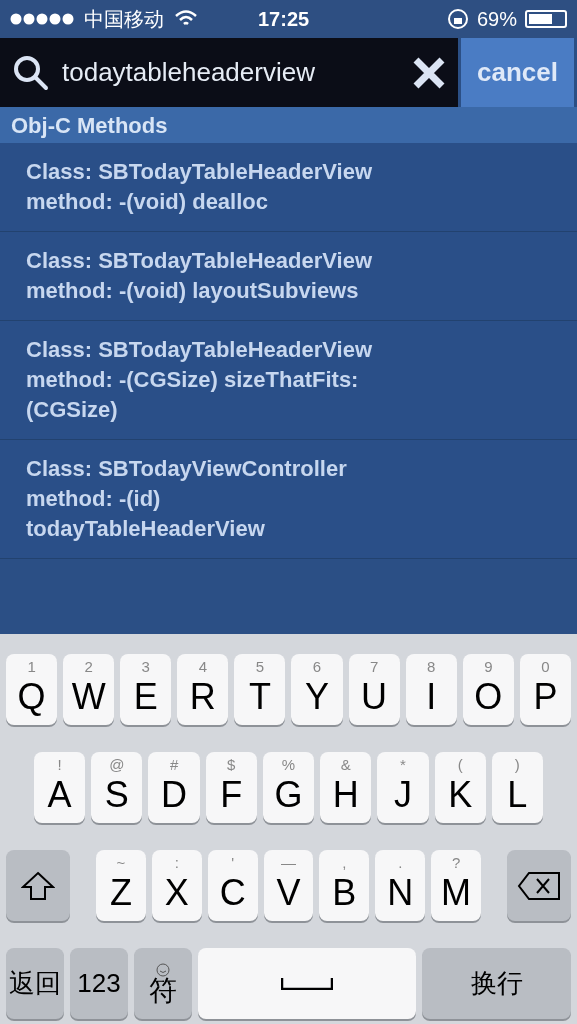  I want to click on emoji-icon, so click(163, 969).